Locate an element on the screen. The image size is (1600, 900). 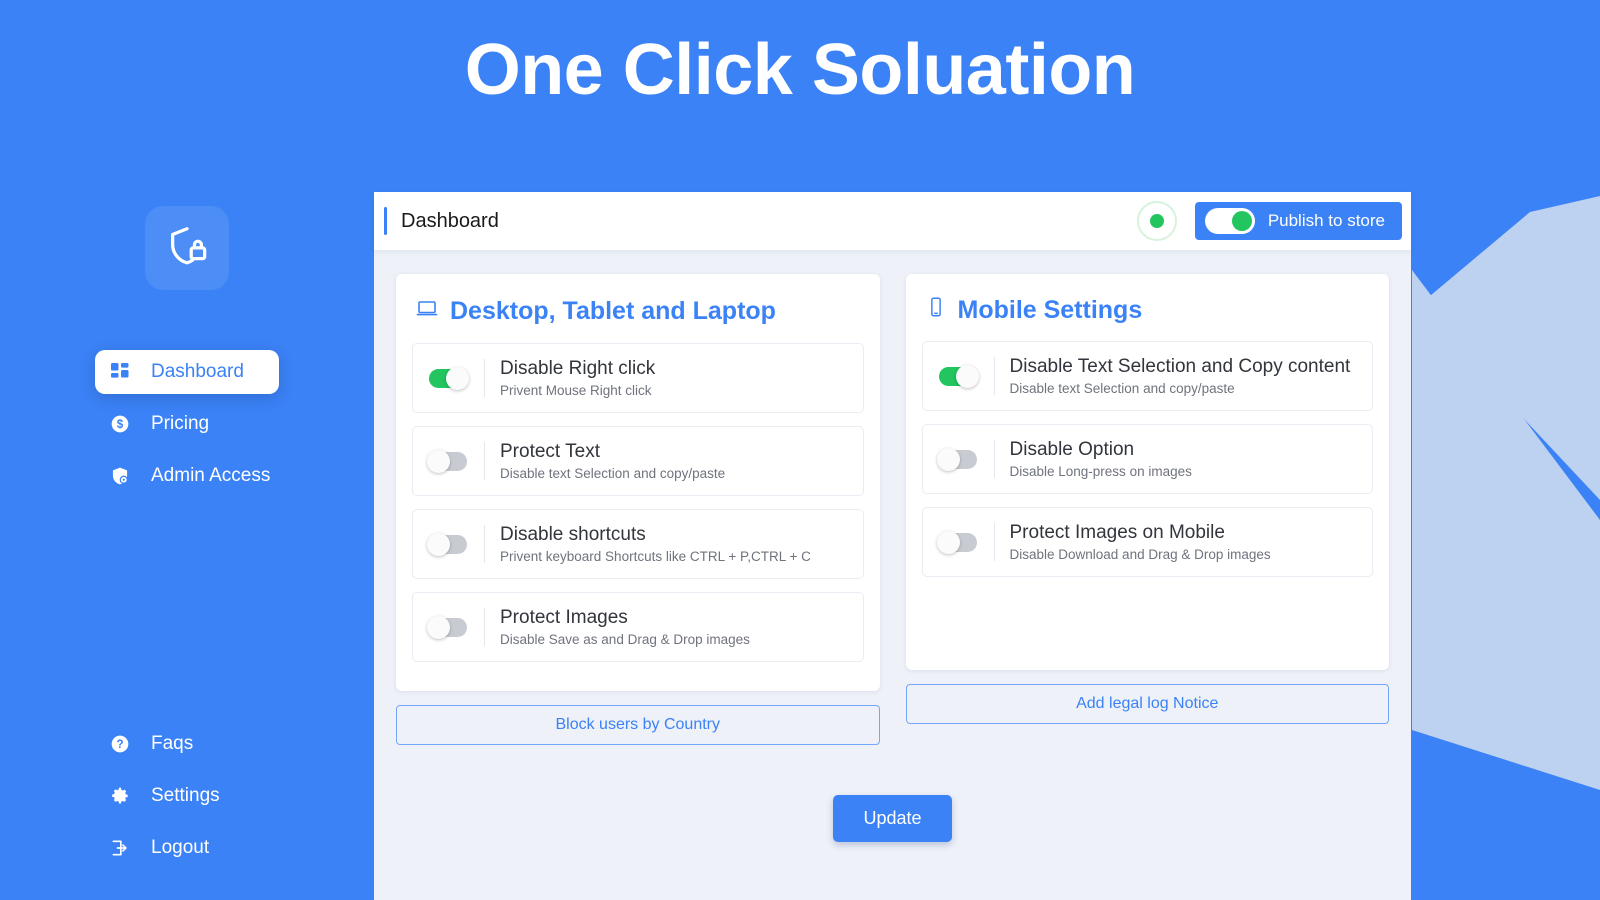
sidebar-item-settings: Settings is located at coordinates (187, 796).